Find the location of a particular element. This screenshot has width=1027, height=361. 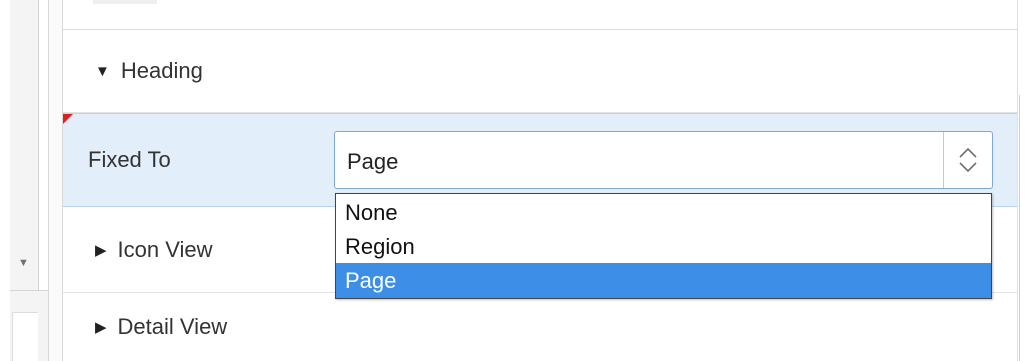

fixed-to-select: Page is located at coordinates (663, 160).